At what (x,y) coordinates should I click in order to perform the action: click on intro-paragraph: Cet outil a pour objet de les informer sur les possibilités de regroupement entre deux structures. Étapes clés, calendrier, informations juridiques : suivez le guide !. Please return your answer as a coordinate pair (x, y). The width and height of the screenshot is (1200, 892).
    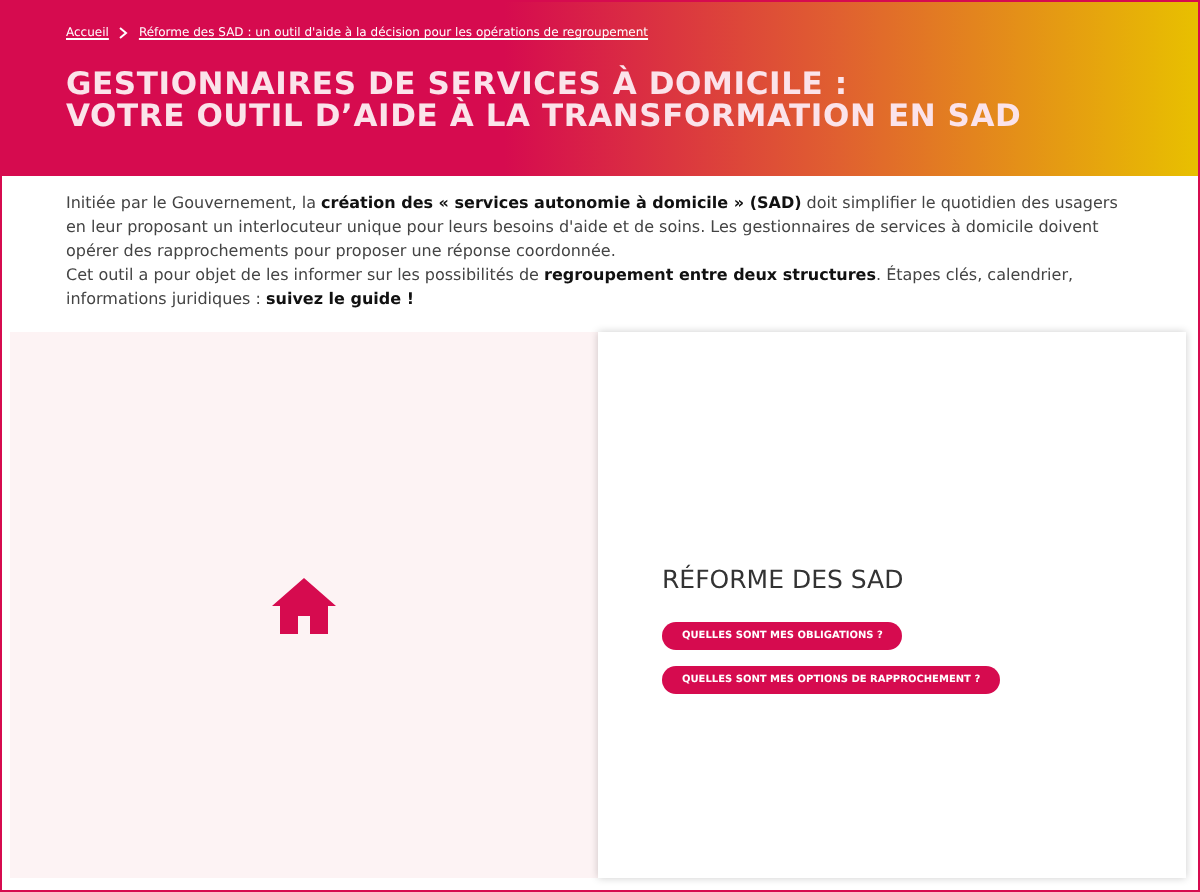
    Looking at the image, I should click on (571, 288).